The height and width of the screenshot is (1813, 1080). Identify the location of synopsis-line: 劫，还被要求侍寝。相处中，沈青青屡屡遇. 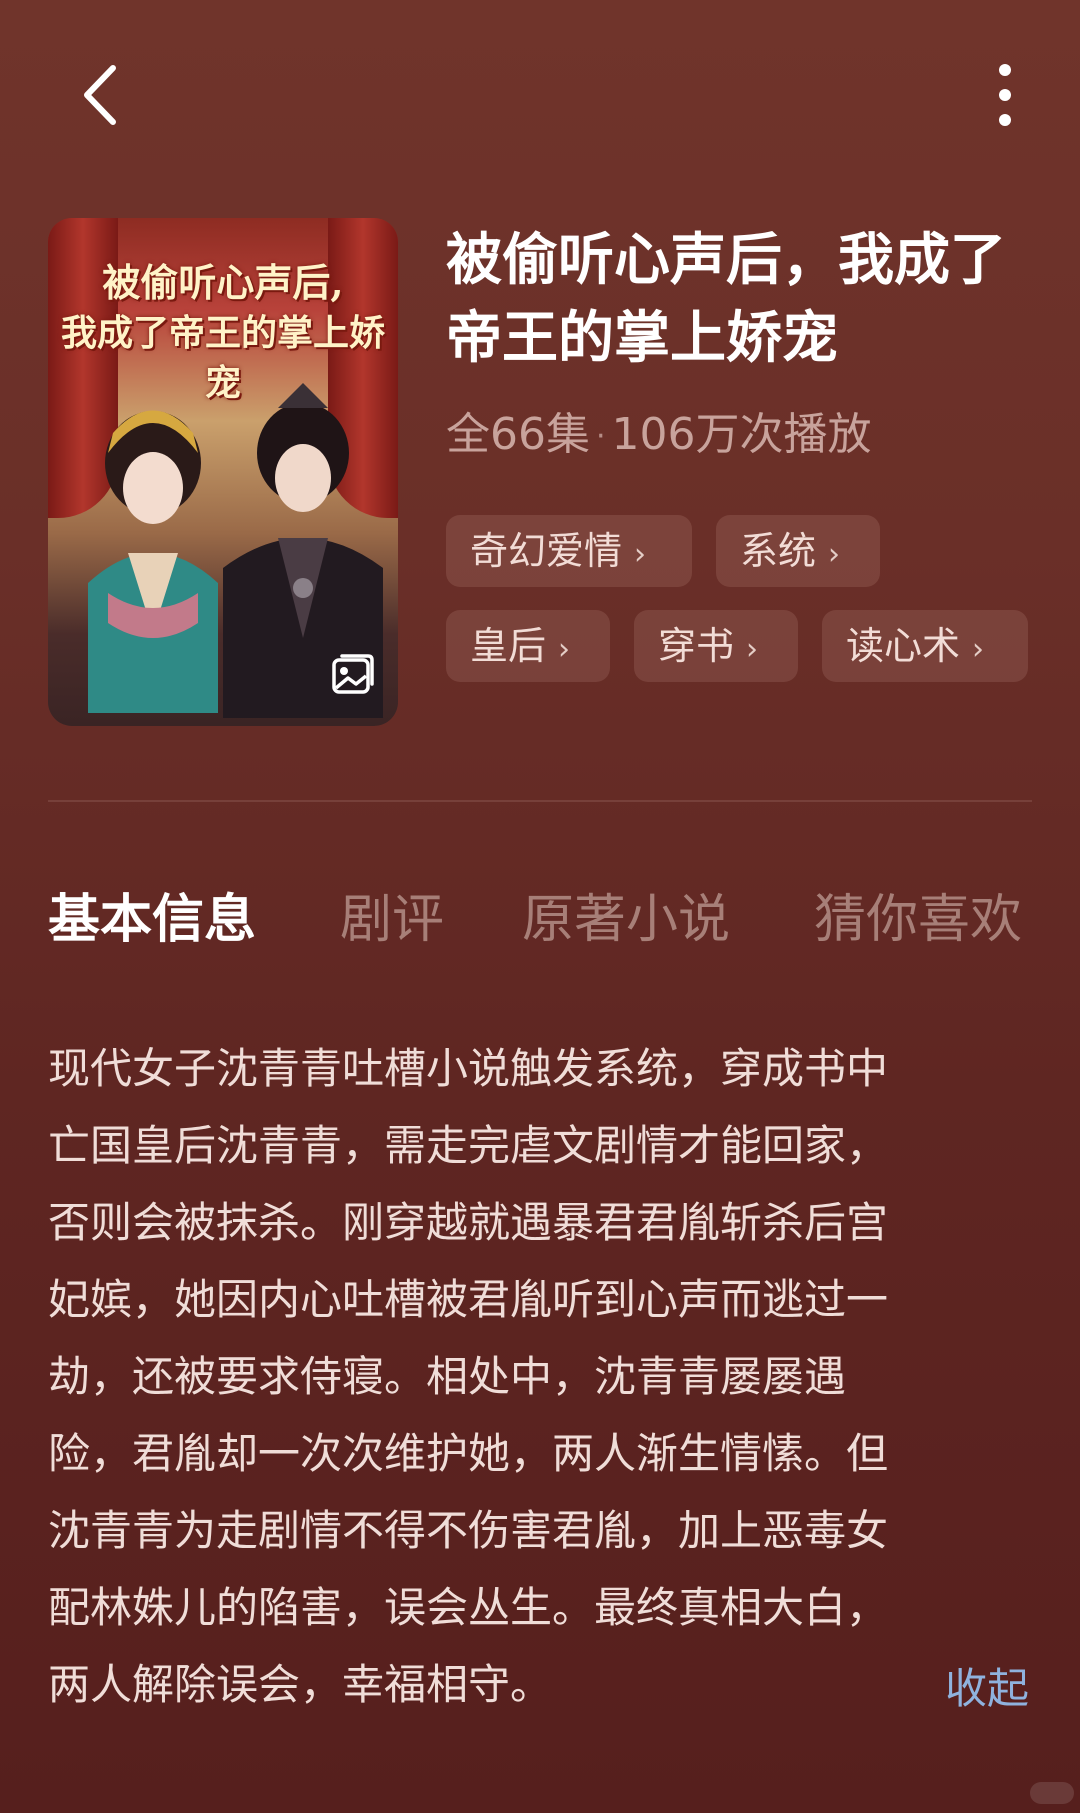
(447, 1376).